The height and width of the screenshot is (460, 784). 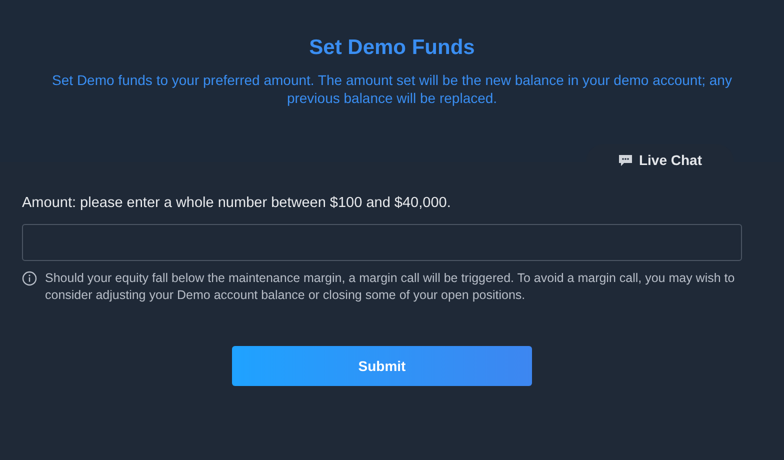 I want to click on amount-input-field, so click(x=382, y=242).